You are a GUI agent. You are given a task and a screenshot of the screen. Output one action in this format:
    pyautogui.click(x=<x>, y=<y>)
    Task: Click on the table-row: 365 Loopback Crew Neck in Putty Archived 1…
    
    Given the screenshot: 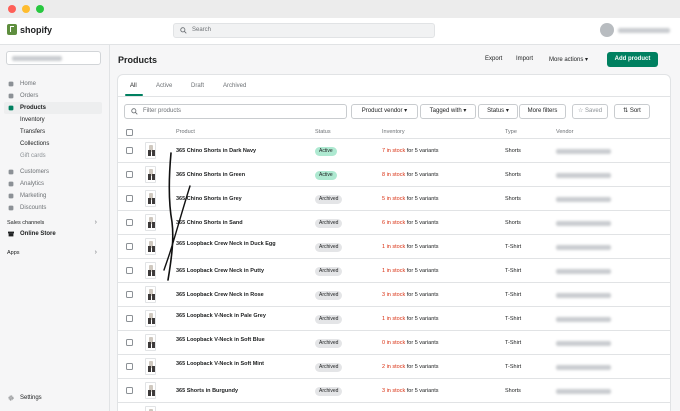 What is the action you would take?
    pyautogui.click(x=394, y=271)
    